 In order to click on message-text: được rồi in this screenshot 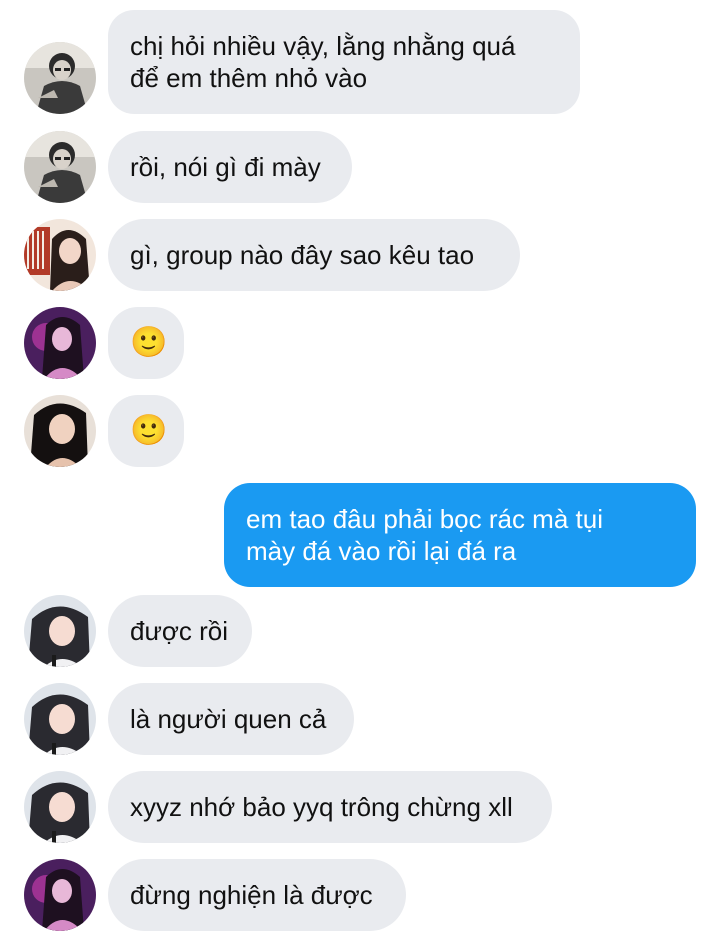, I will do `click(179, 631)`.